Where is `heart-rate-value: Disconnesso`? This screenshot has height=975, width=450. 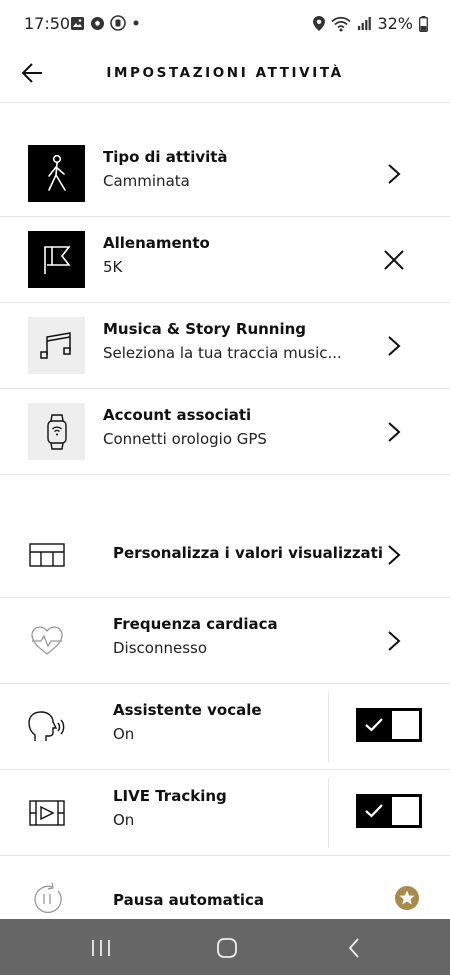 heart-rate-value: Disconnesso is located at coordinates (160, 648).